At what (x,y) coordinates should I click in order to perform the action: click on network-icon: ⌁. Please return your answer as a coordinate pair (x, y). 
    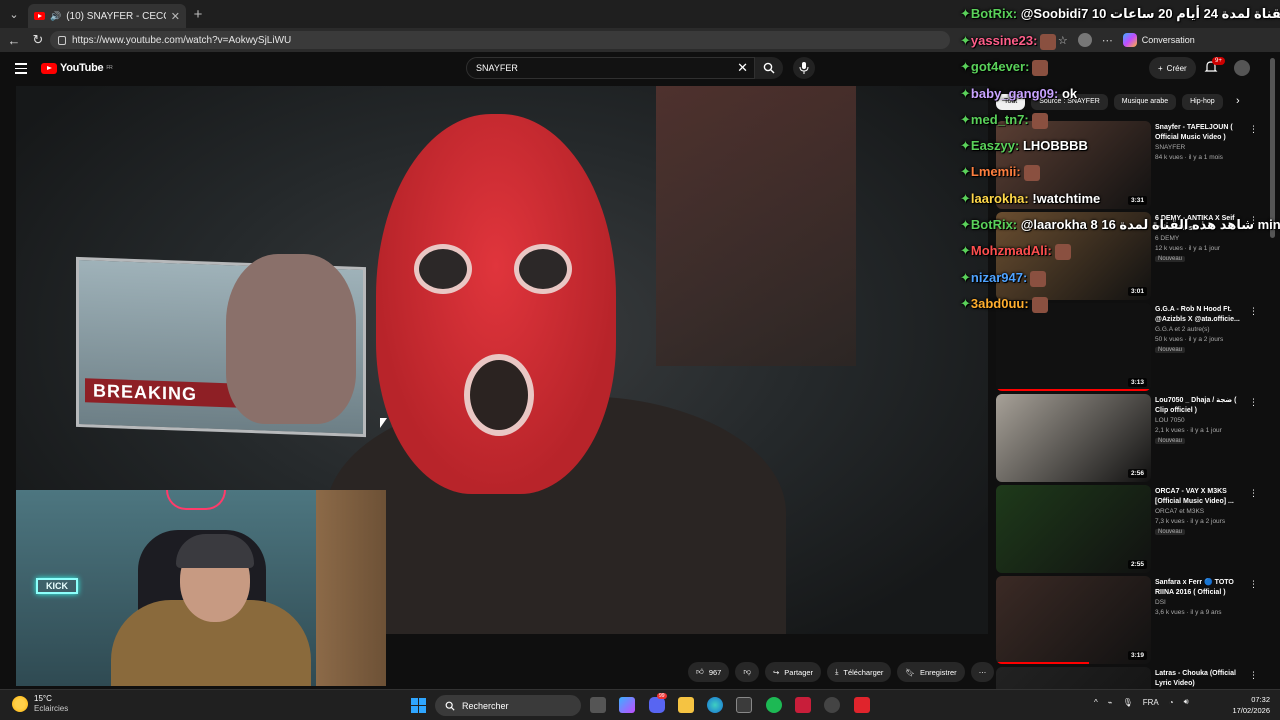
    Looking at the image, I should click on (1110, 702).